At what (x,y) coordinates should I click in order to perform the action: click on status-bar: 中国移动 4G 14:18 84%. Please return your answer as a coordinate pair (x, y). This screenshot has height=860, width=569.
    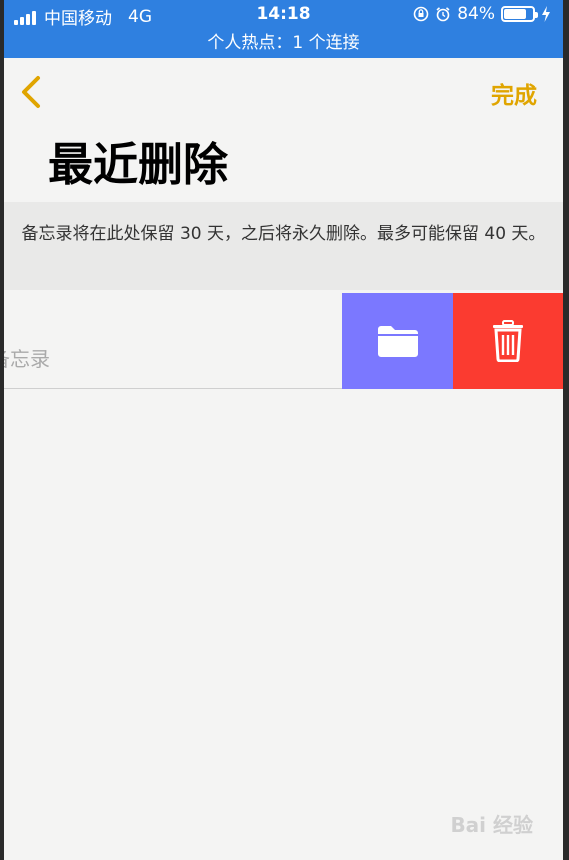
    Looking at the image, I should click on (283, 15).